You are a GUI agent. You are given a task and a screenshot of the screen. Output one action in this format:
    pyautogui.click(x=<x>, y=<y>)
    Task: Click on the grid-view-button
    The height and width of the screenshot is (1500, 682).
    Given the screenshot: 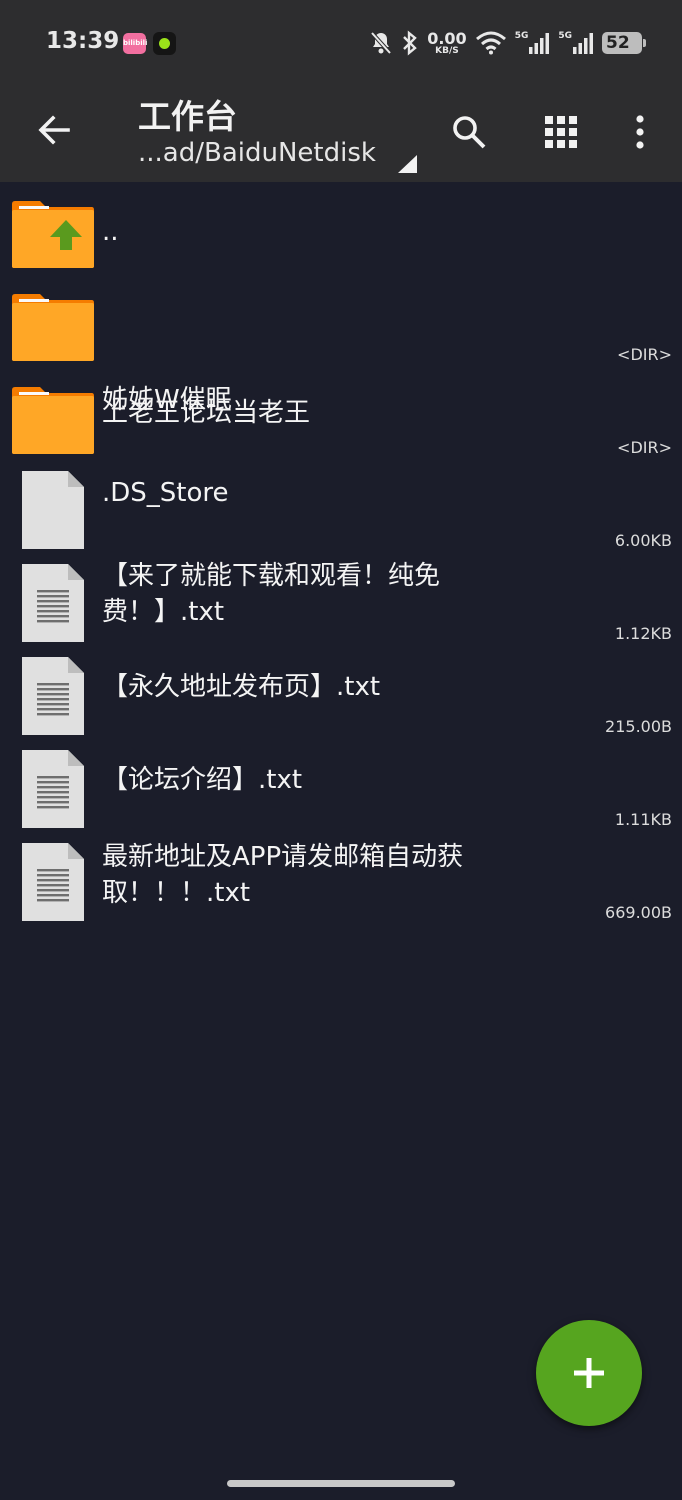 What is the action you would take?
    pyautogui.click(x=561, y=132)
    